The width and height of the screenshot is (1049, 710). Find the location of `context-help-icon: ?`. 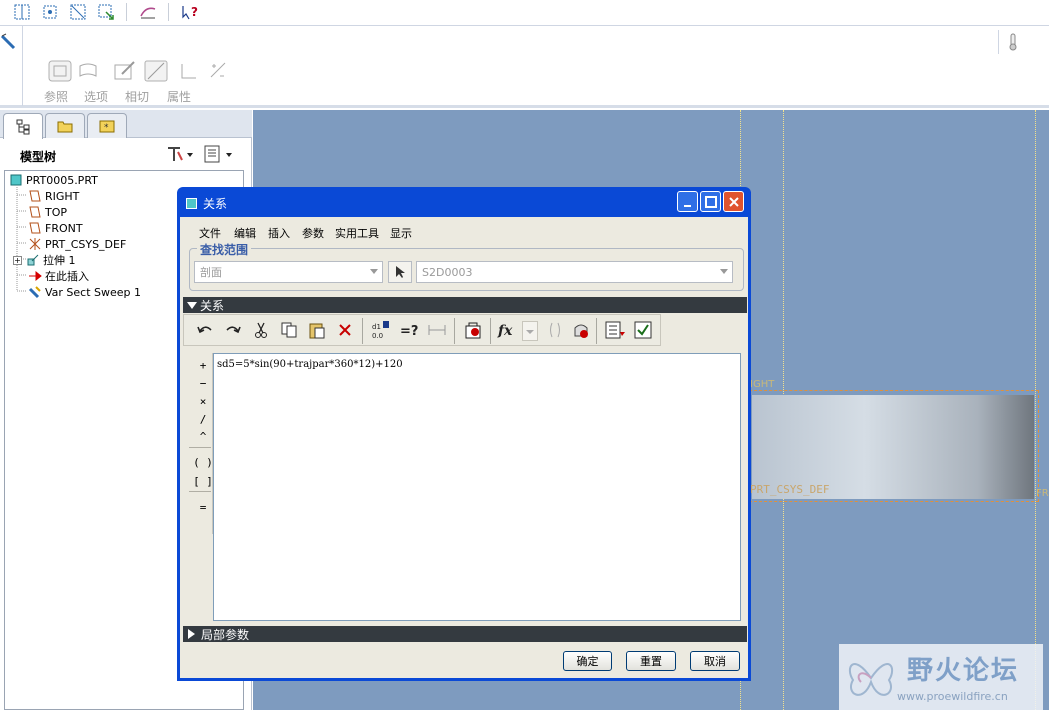

context-help-icon: ? is located at coordinates (190, 12).